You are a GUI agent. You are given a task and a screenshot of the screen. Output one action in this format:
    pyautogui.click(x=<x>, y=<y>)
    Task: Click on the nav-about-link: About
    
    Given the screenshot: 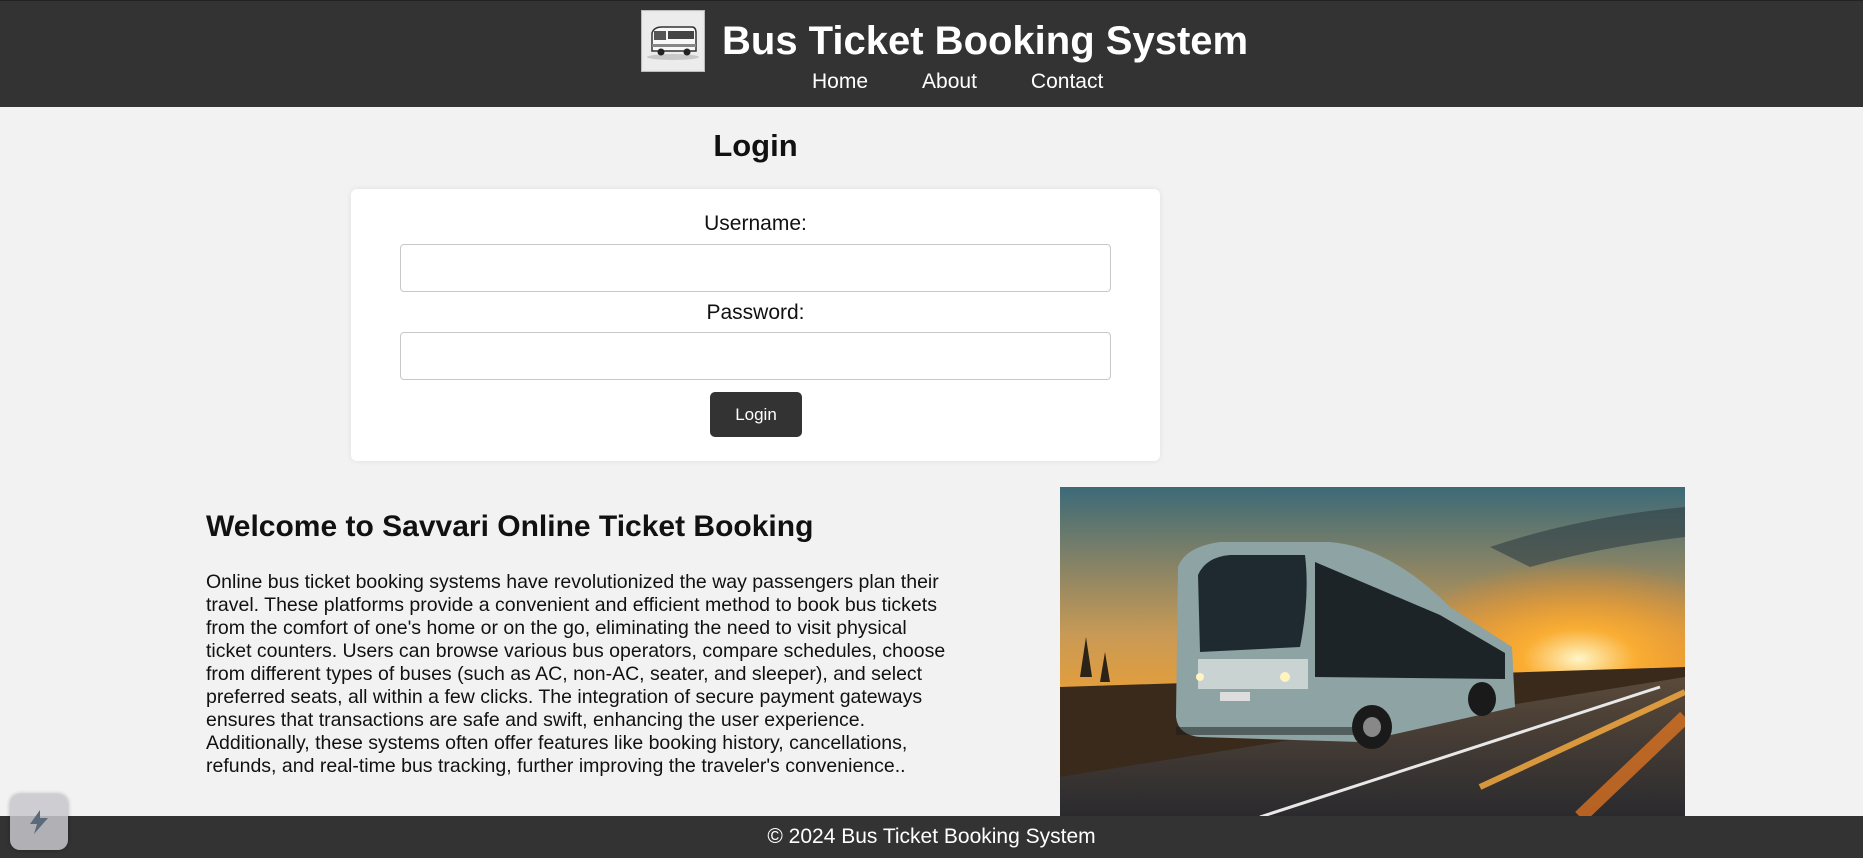 What is the action you would take?
    pyautogui.click(x=949, y=82)
    